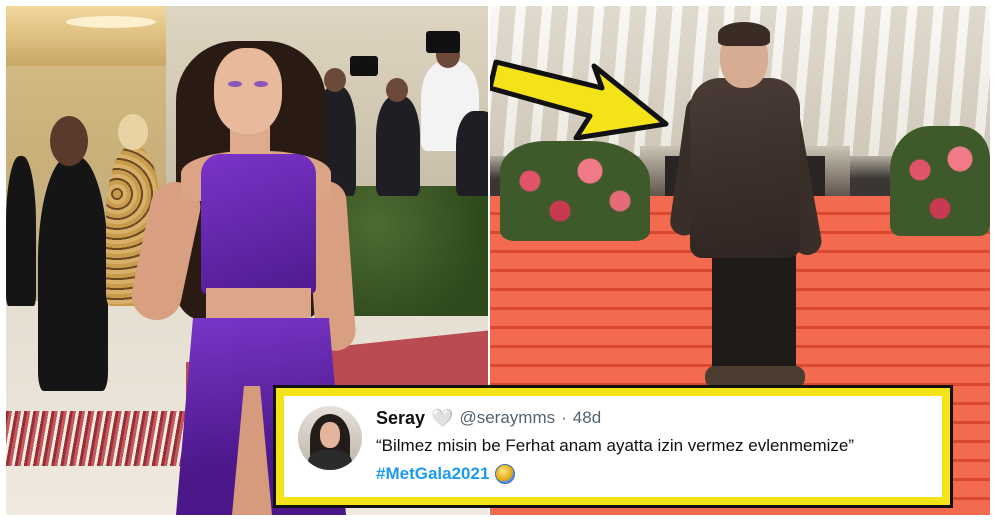 This screenshot has height=521, width=996. I want to click on face, so click(248, 91).